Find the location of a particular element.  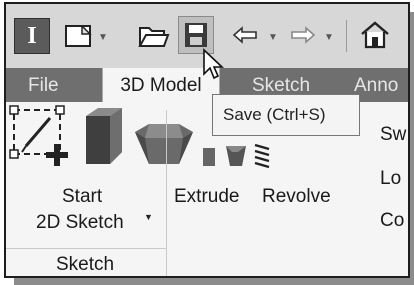

undo-icon is located at coordinates (245, 35).